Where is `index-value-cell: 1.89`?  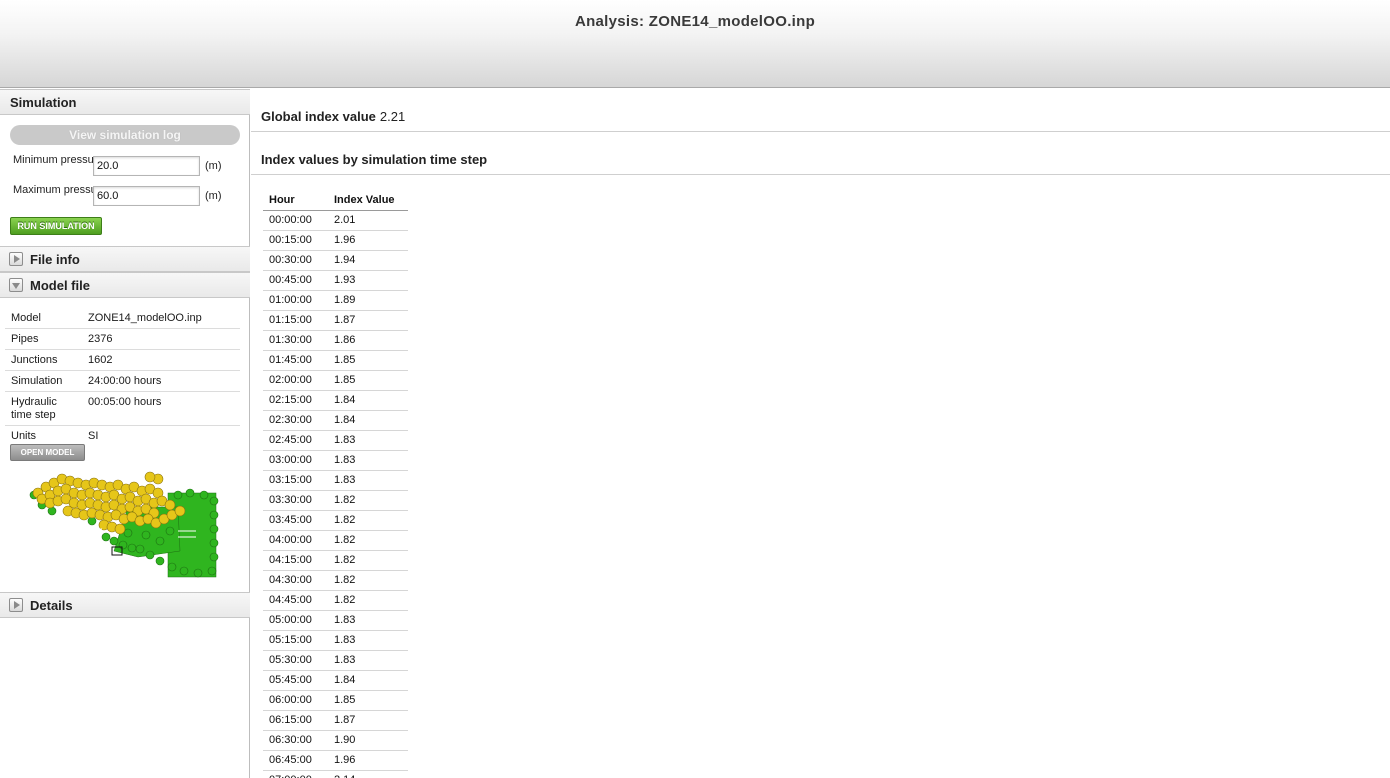
index-value-cell: 1.89 is located at coordinates (368, 300).